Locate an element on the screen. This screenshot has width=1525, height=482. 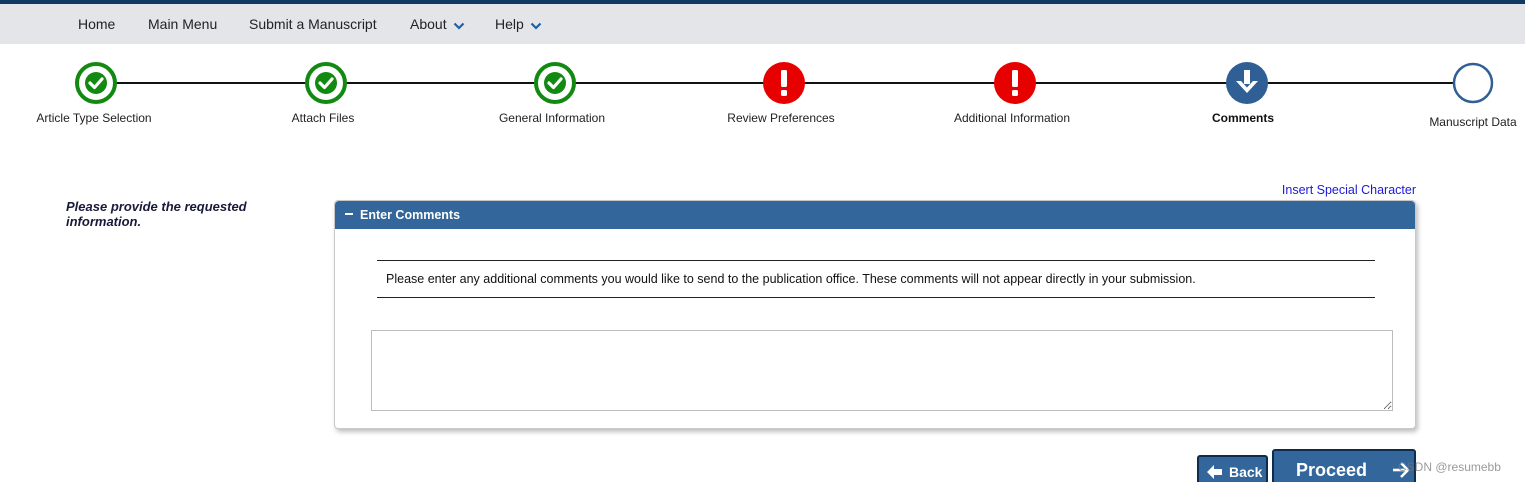
back-button: Back is located at coordinates (1232, 468).